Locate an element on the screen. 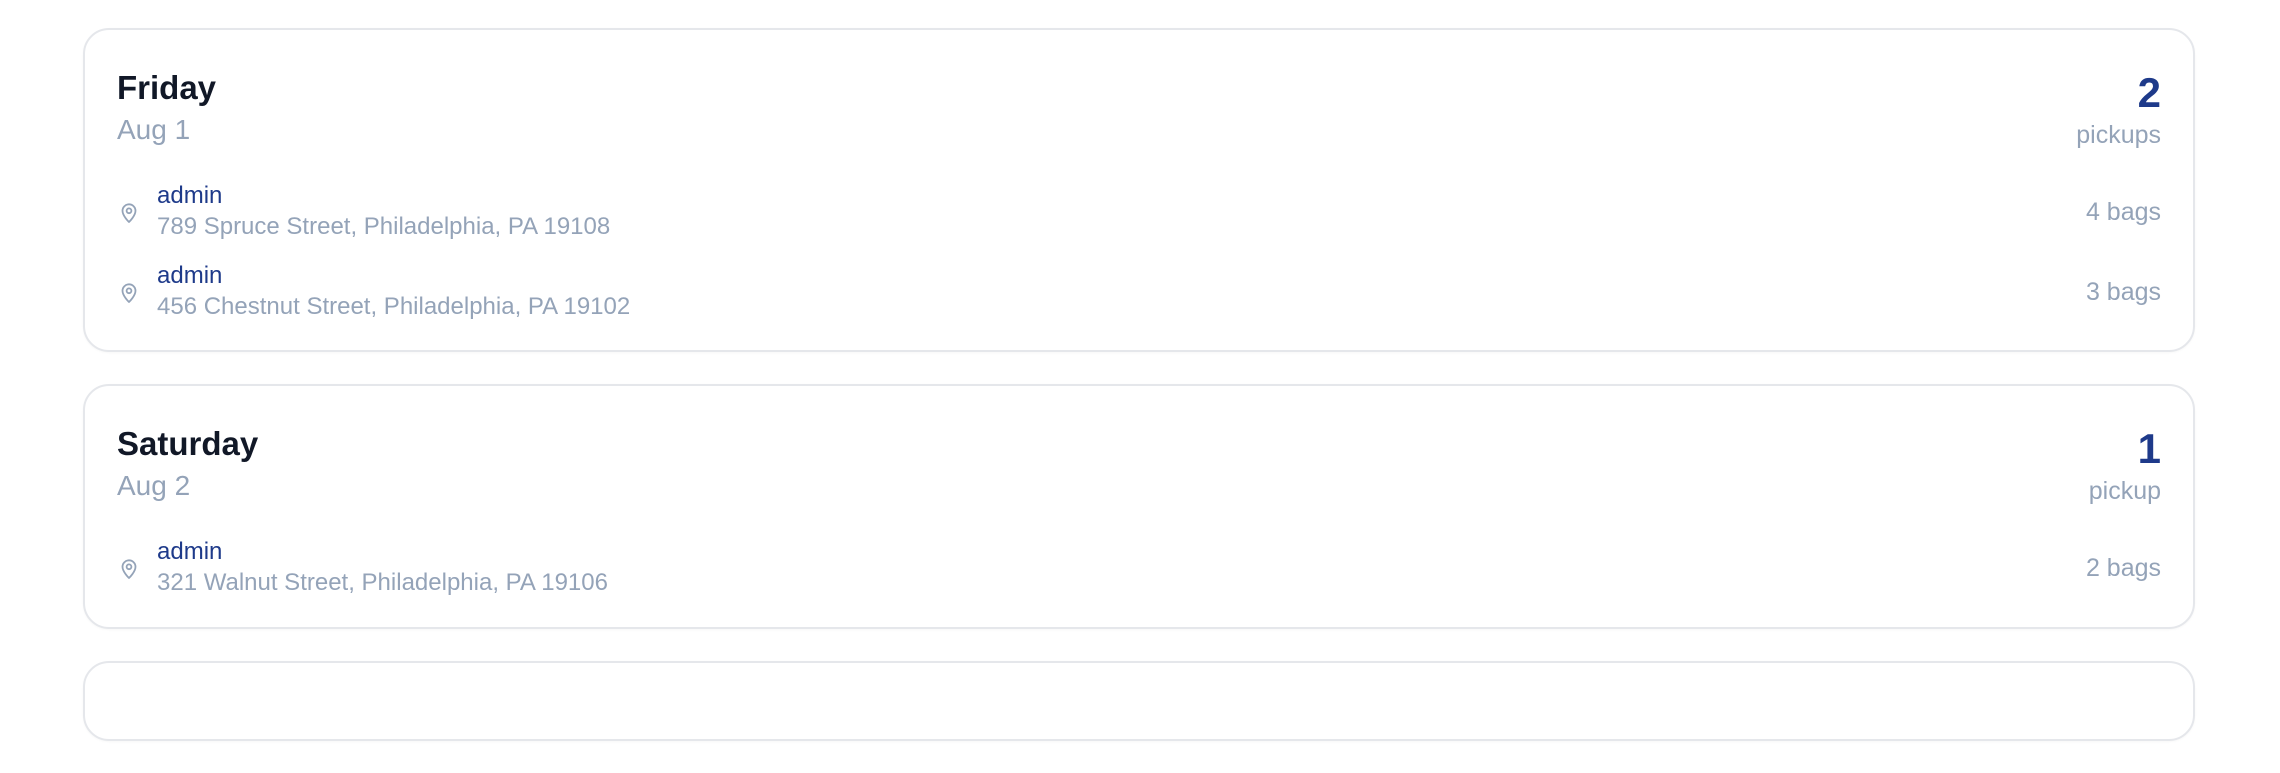  pickup-count-number: 2 is located at coordinates (2149, 92).